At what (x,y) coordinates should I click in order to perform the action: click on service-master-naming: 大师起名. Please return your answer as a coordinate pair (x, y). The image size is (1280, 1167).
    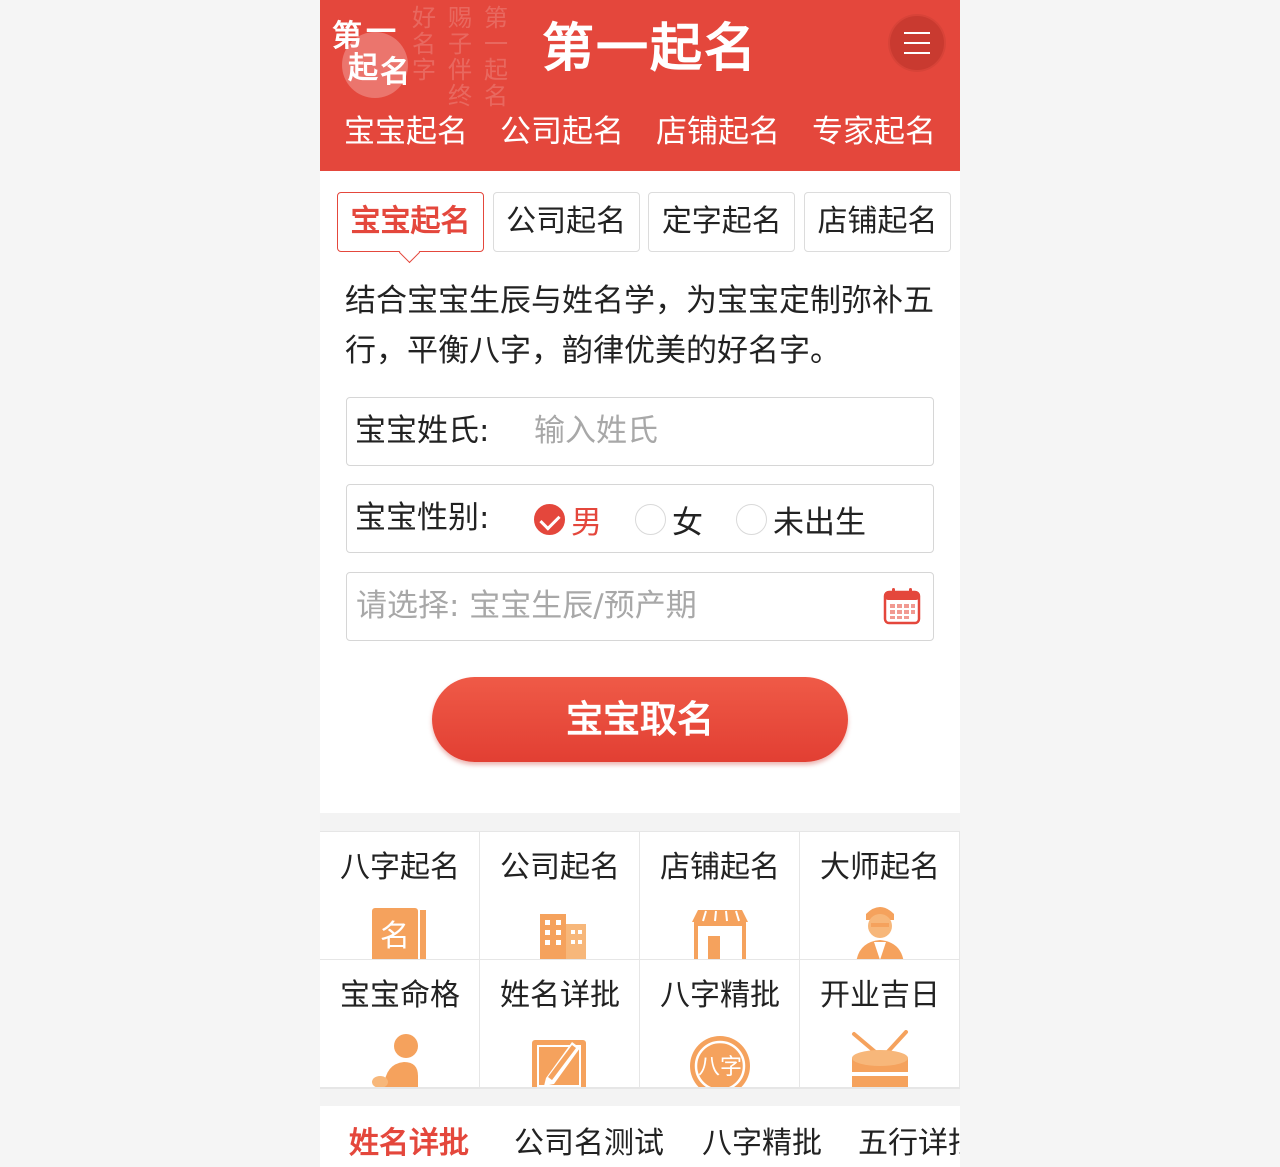
    Looking at the image, I should click on (880, 896).